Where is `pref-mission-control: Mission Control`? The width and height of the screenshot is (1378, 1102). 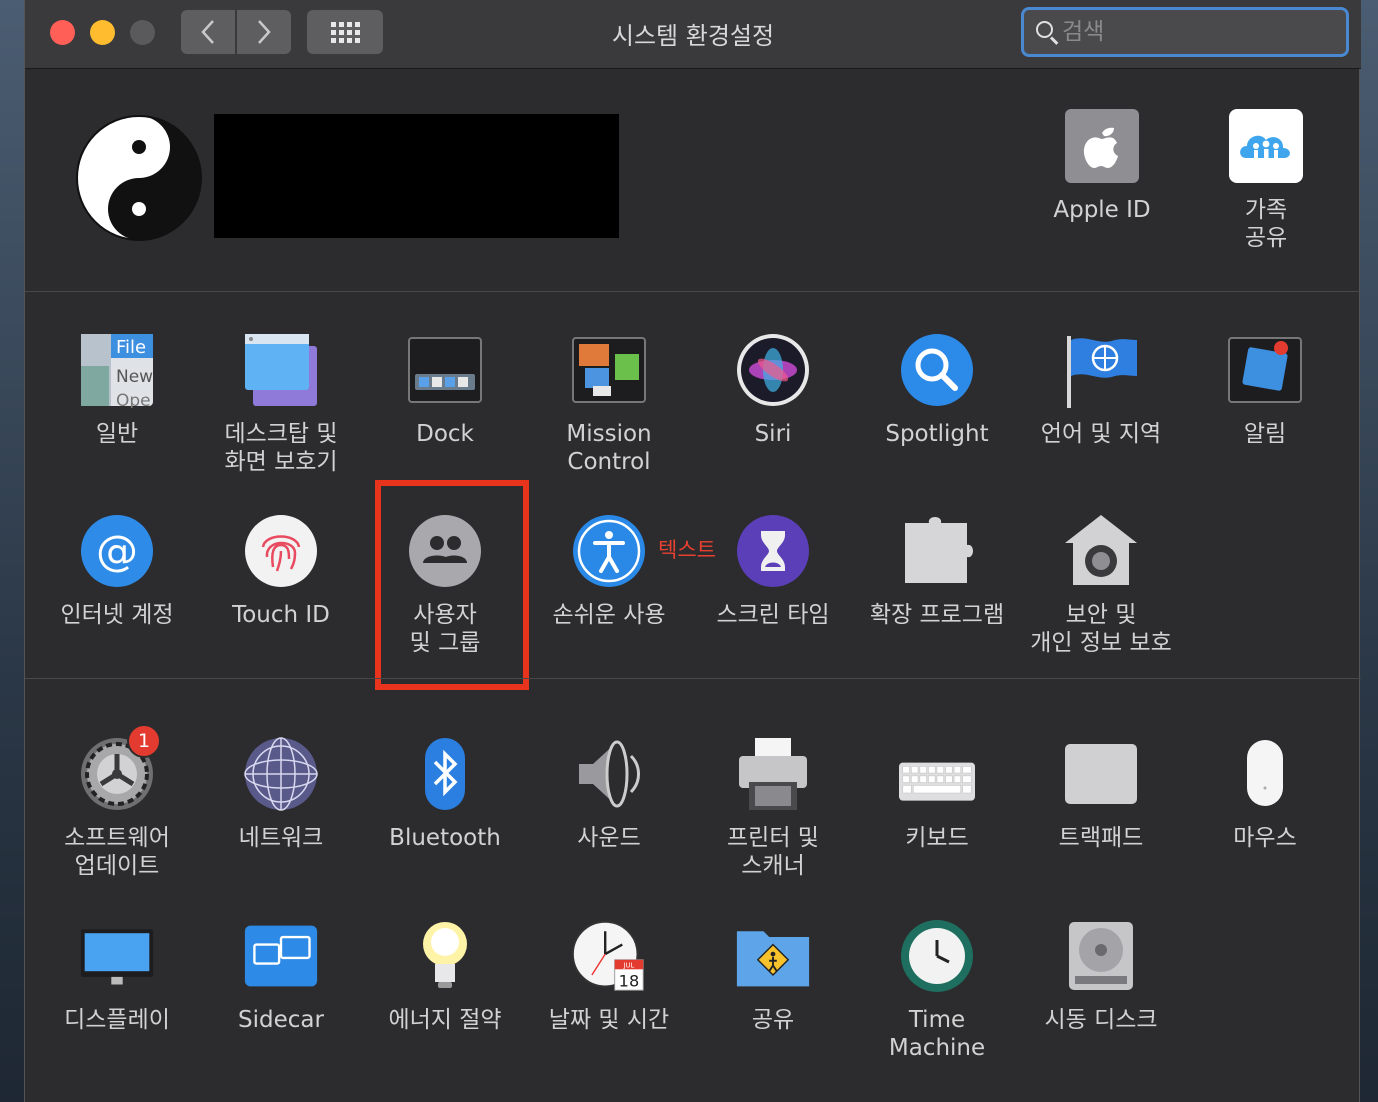
pref-mission-control: Mission Control is located at coordinates (609, 404).